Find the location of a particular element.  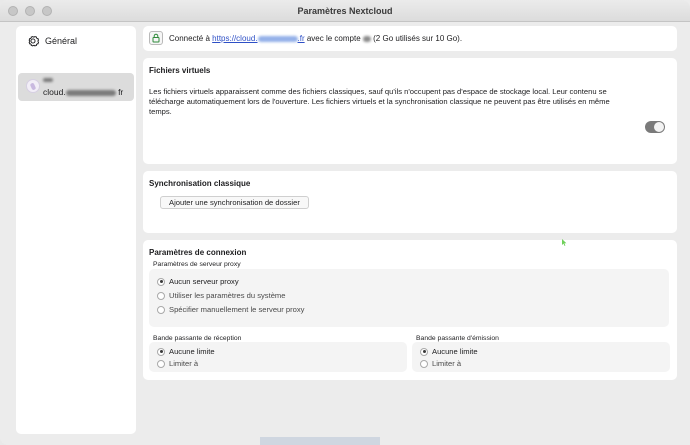

download-limit-radio: Limiter à is located at coordinates (177, 363).